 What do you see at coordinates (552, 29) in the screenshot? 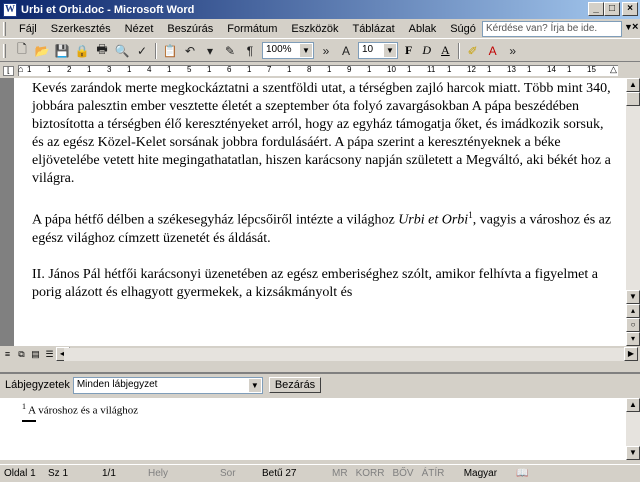
I see `help-search-input: Kérdése van? Írja be ide.` at bounding box center [552, 29].